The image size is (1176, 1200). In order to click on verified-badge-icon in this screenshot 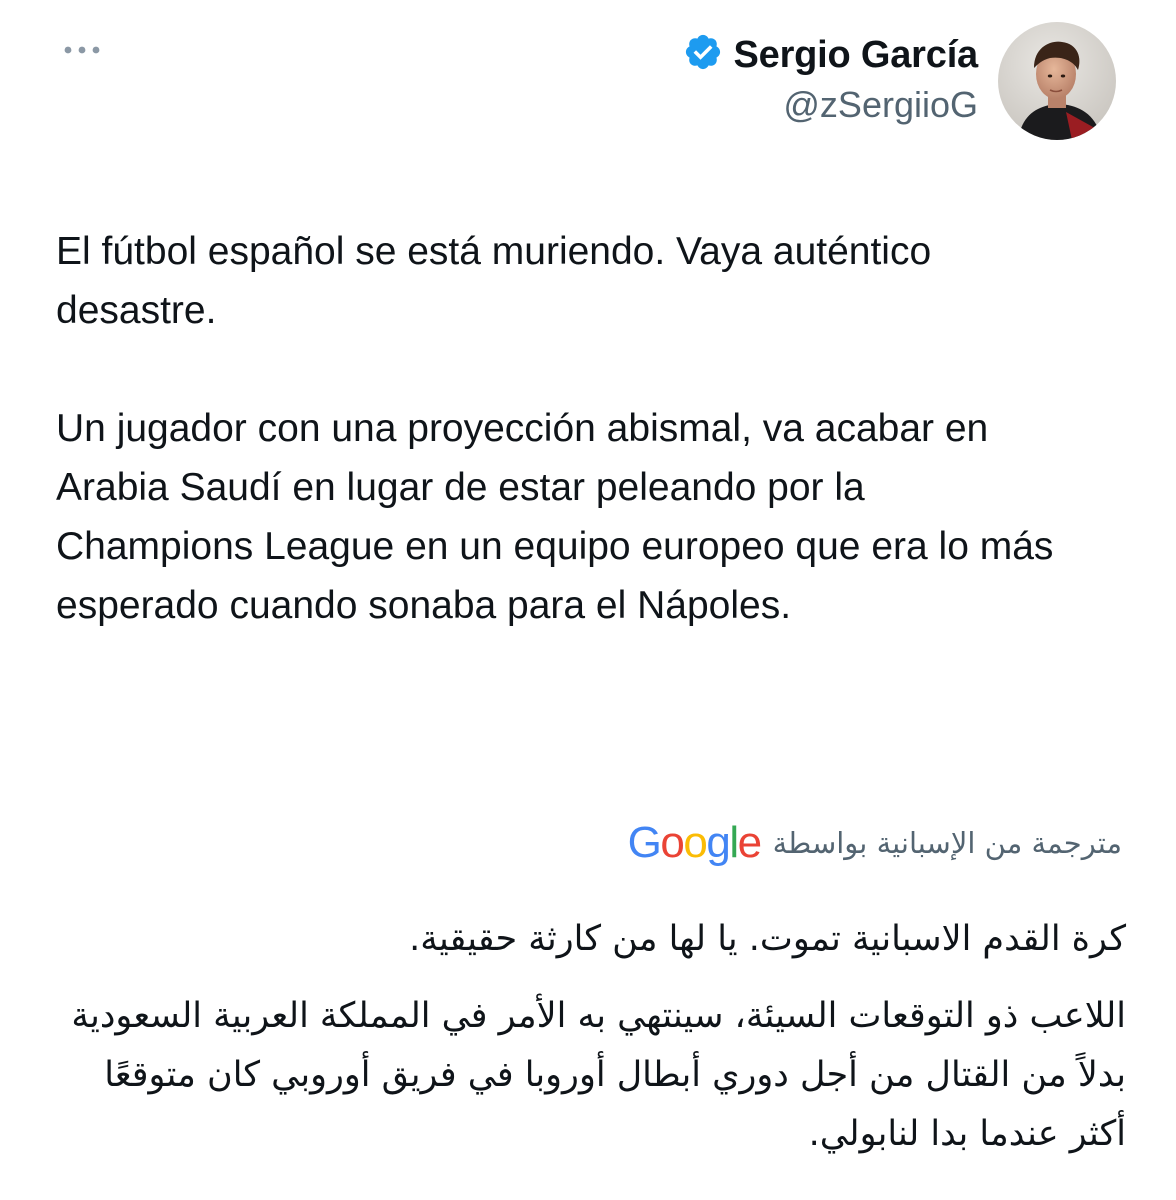, I will do `click(703, 54)`.